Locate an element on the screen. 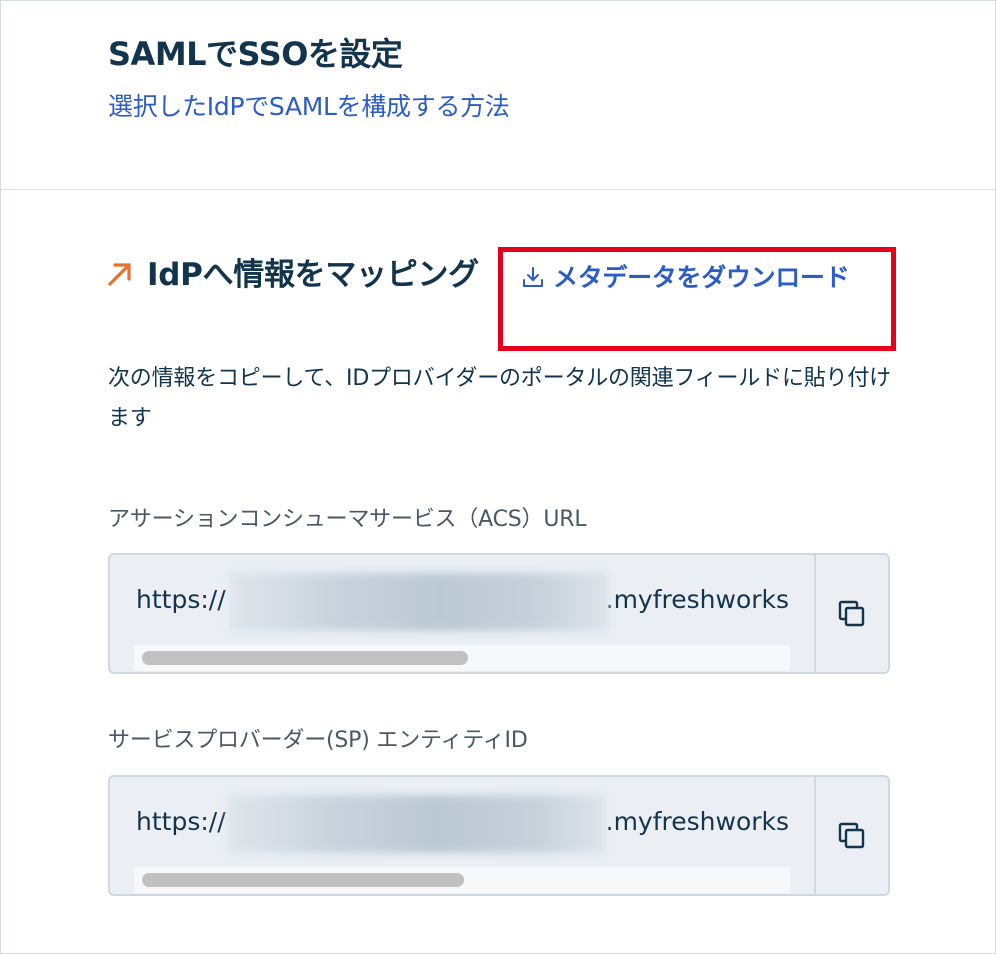 This screenshot has width=996, height=954. acs-url-suffix: .myfreshworks is located at coordinates (697, 599).